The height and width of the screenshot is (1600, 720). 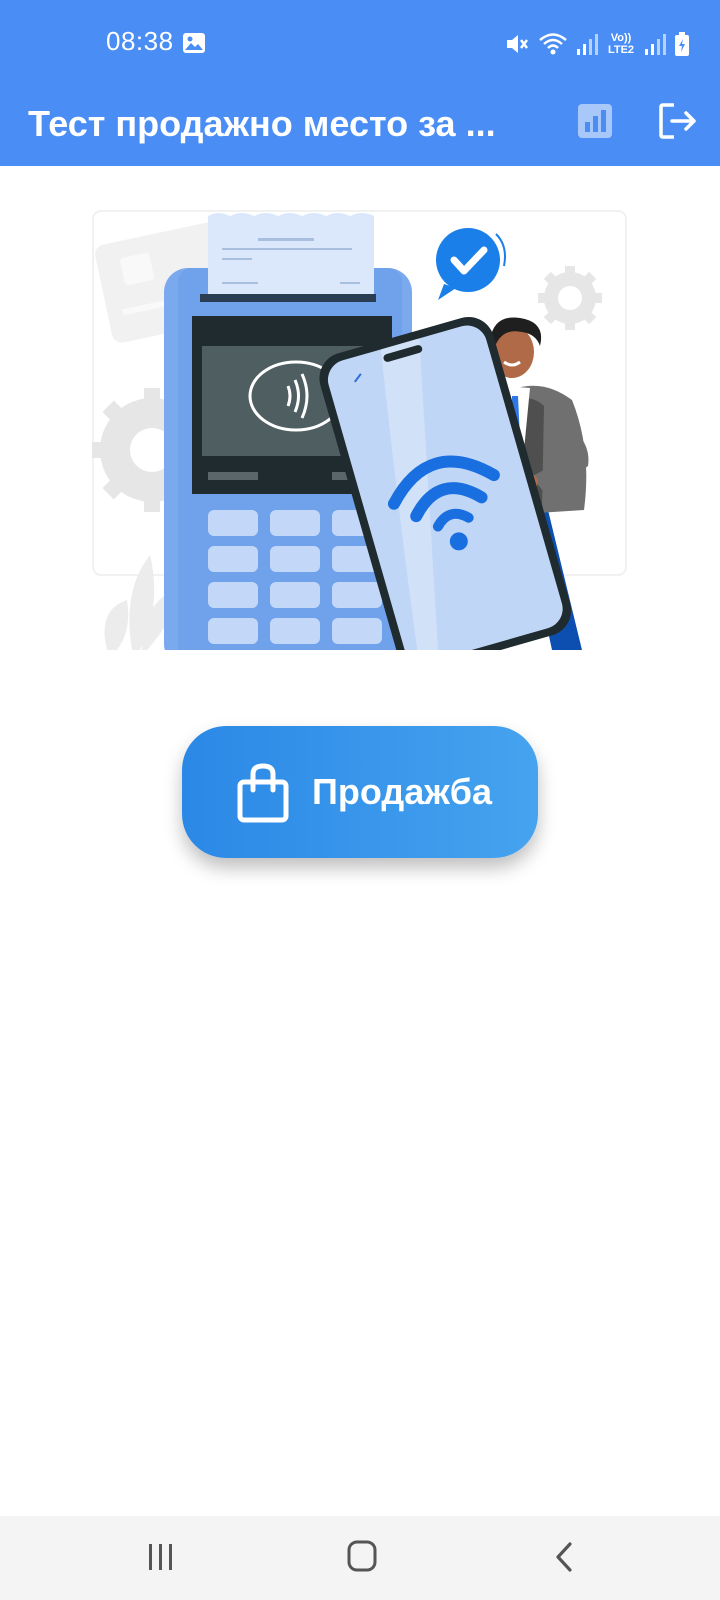 What do you see at coordinates (402, 791) in the screenshot?
I see `sale-button-label: Продажба` at bounding box center [402, 791].